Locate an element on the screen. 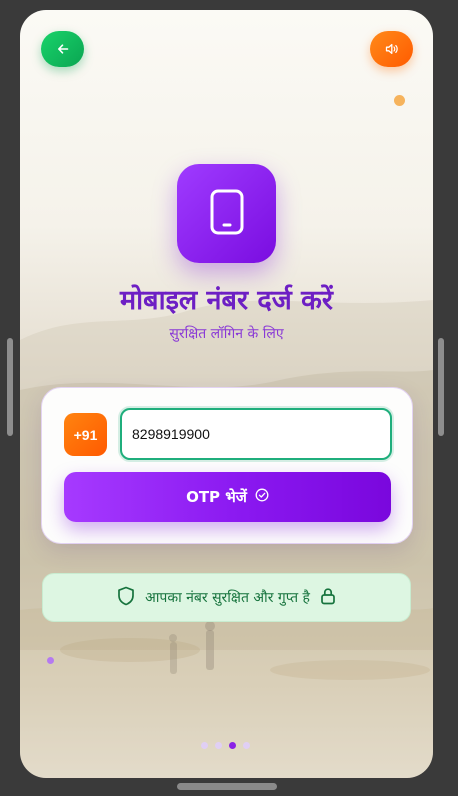 This screenshot has width=458, height=796. arrow-left-icon is located at coordinates (63, 49).